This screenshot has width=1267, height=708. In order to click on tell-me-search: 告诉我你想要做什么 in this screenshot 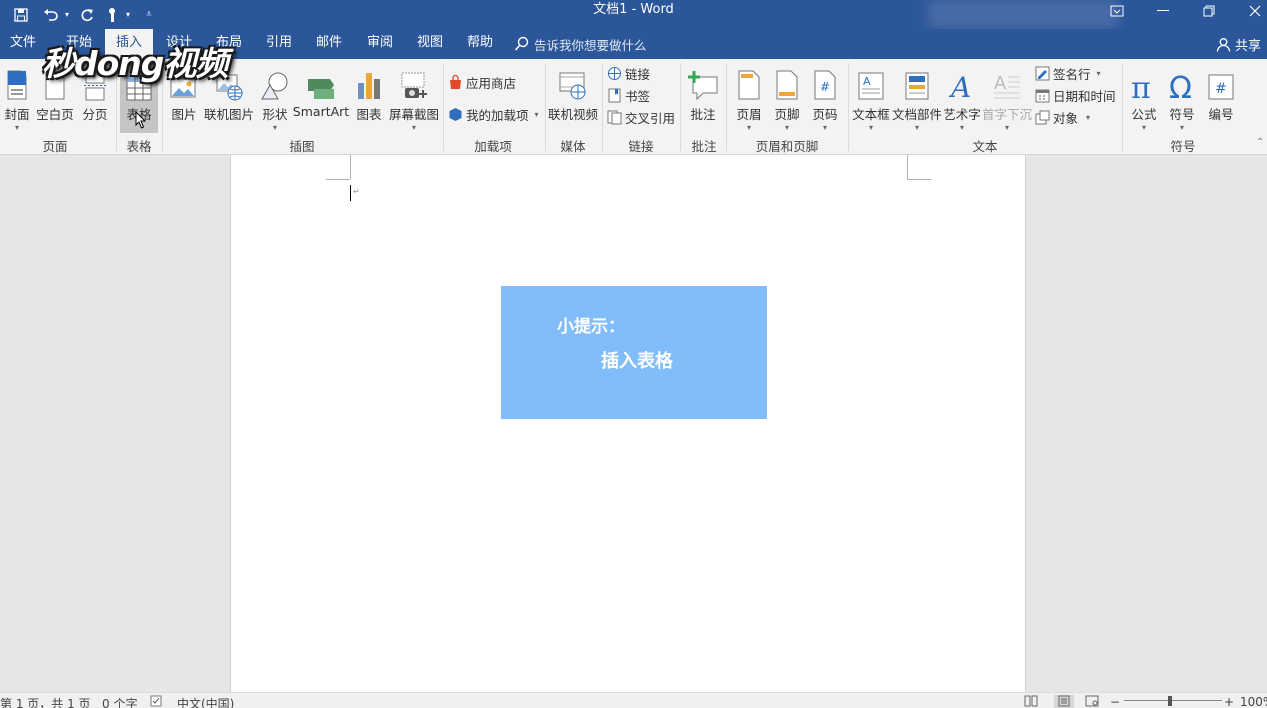, I will do `click(580, 44)`.